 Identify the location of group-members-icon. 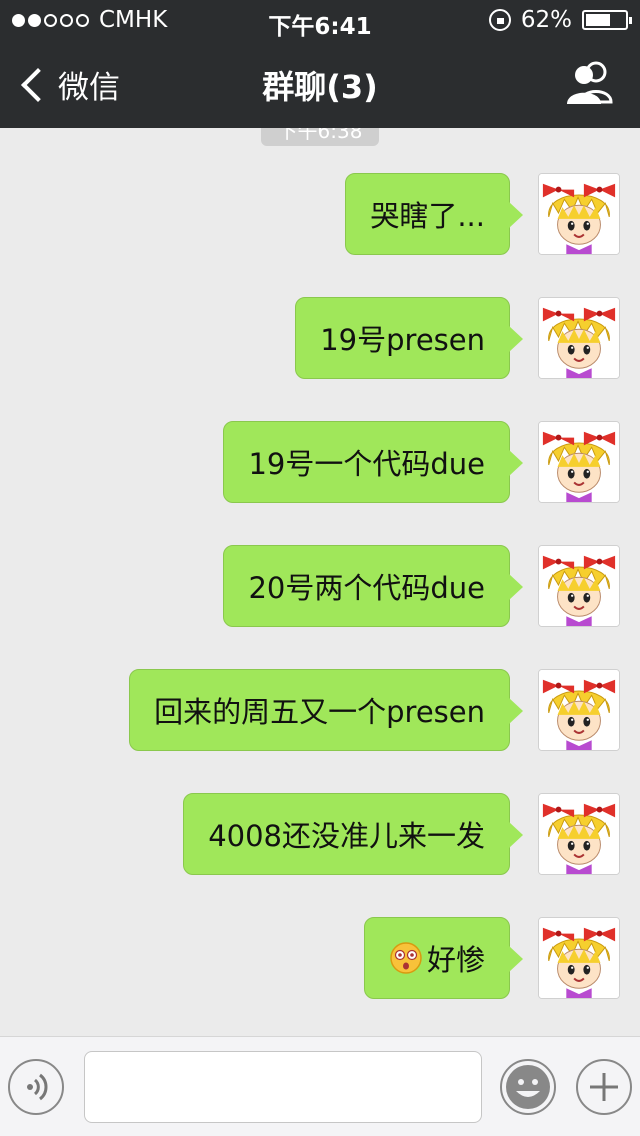
(589, 83).